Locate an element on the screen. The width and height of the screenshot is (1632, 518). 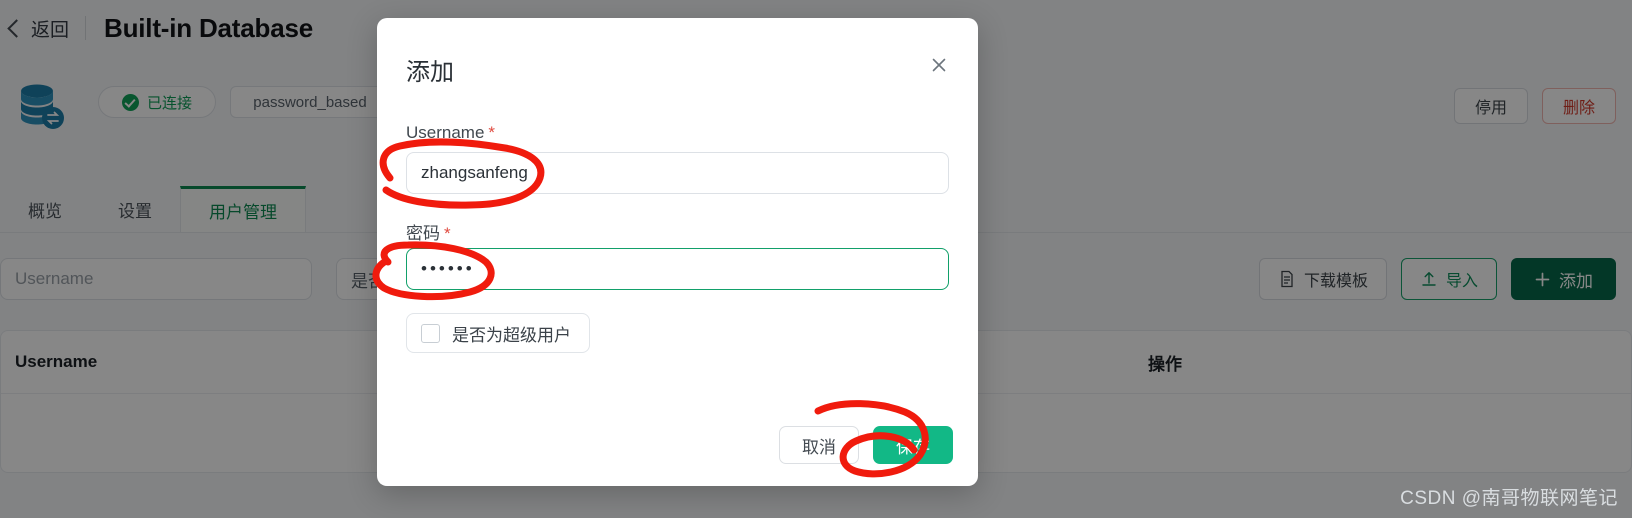
password-field-label: 密码 * is located at coordinates (428, 231).